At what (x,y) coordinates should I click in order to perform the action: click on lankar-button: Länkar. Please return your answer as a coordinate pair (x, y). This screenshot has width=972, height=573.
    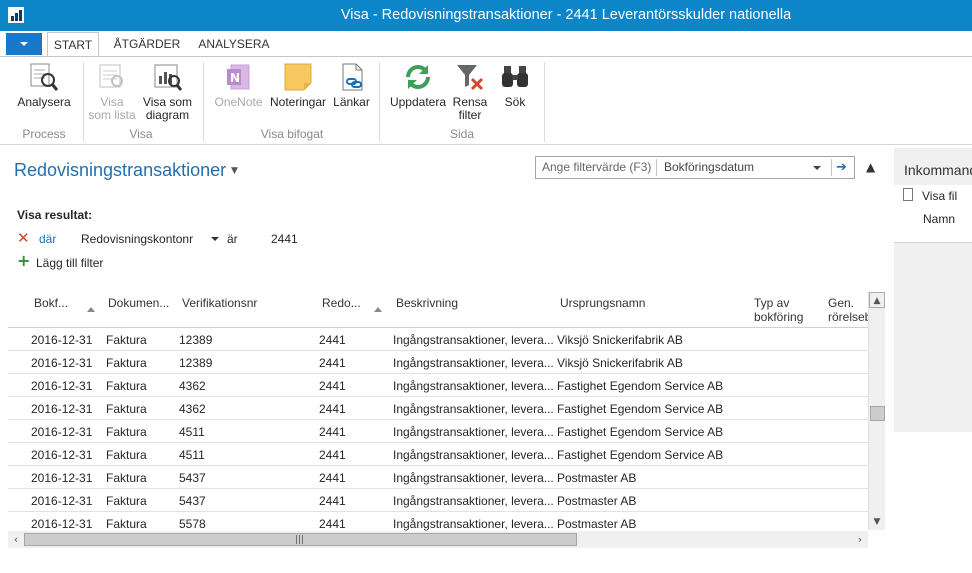
    Looking at the image, I should click on (351, 85).